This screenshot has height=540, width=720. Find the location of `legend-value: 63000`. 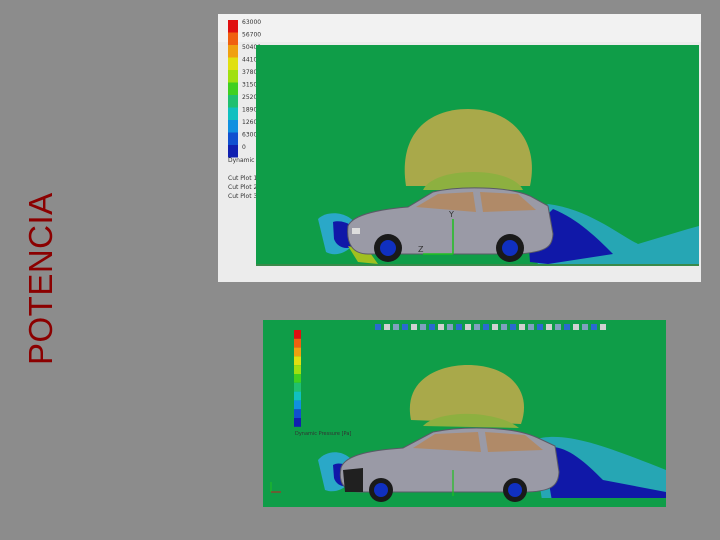

legend-value: 63000 is located at coordinates (251, 22).